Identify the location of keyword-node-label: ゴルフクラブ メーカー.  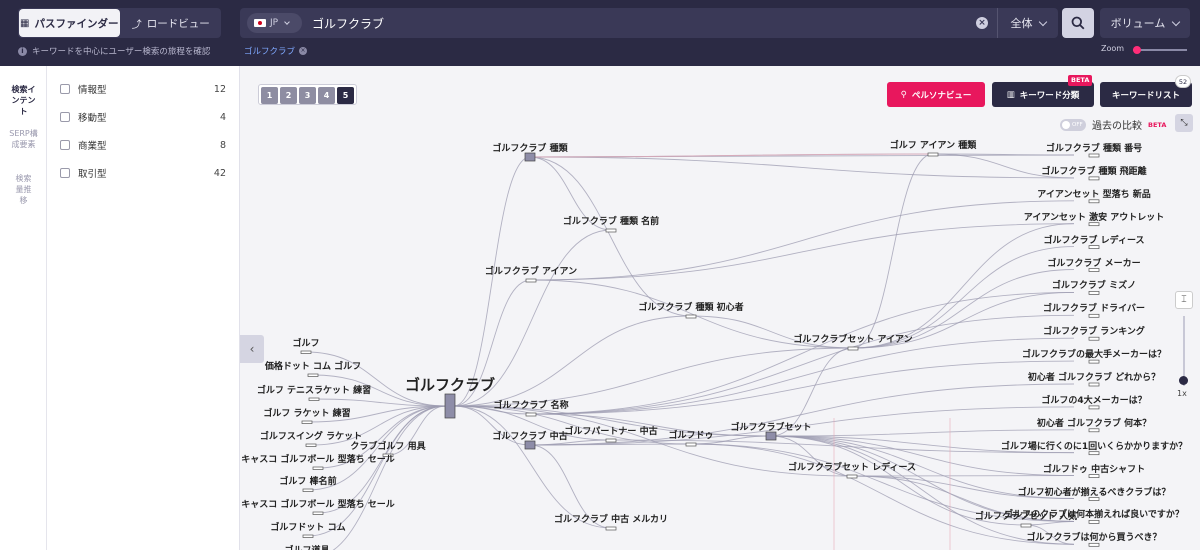
(1093, 262).